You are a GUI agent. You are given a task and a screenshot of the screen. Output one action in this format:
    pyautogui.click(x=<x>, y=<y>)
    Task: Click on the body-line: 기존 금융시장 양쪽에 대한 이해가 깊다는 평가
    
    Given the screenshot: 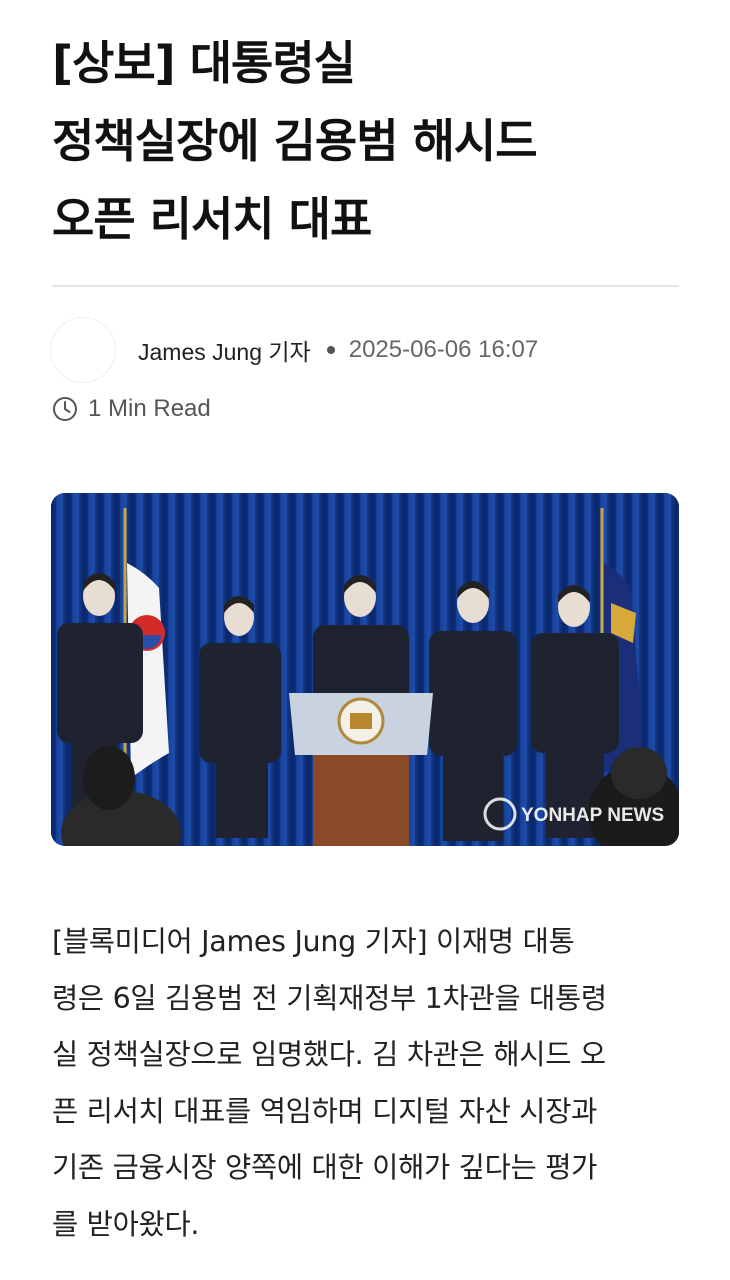 What is the action you would take?
    pyautogui.click(x=325, y=1167)
    